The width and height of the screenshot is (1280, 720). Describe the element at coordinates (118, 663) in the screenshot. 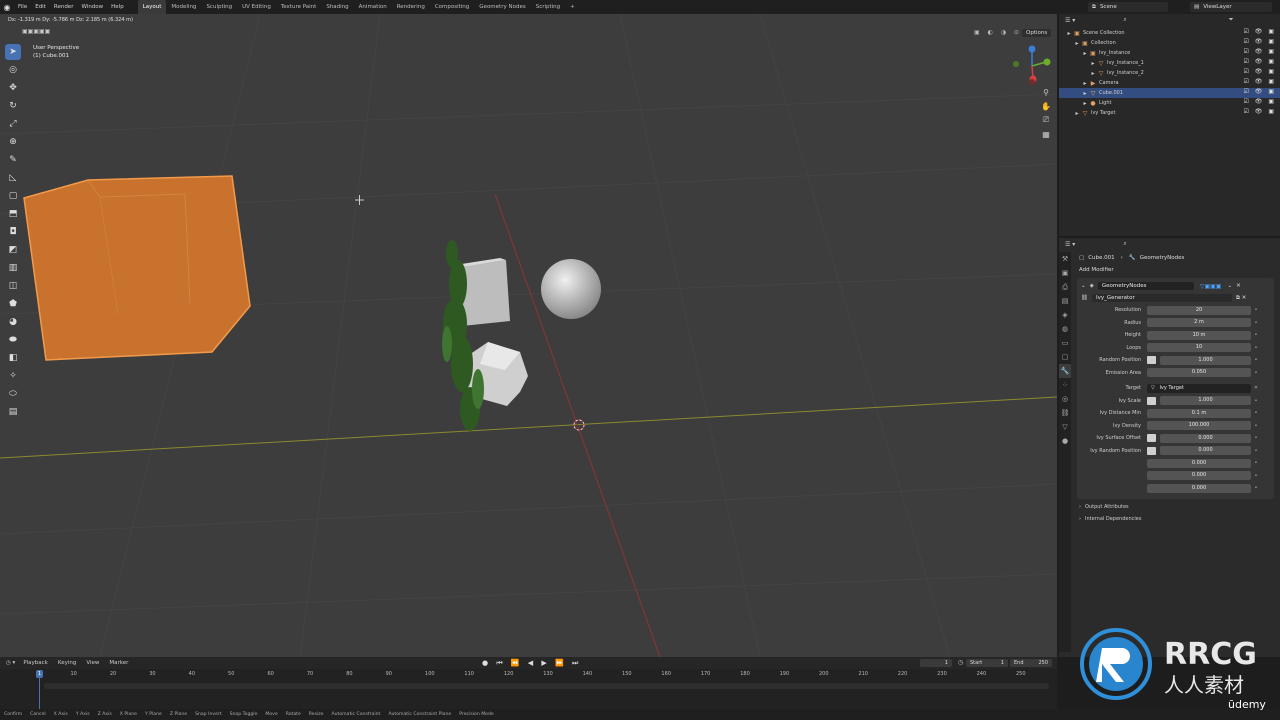

I see `timeline-menu-marker: Marker` at that location.